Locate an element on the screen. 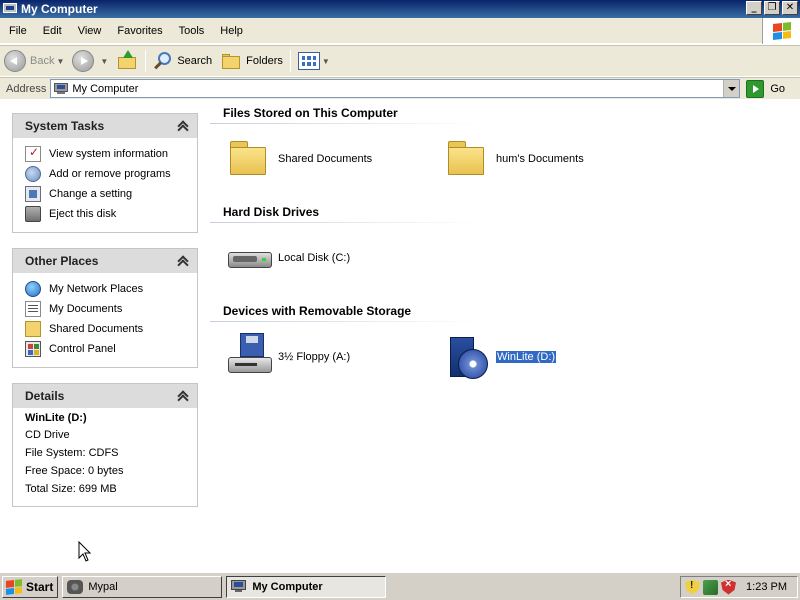 The image size is (800, 600). forward-button: ▼ is located at coordinates (90, 61).